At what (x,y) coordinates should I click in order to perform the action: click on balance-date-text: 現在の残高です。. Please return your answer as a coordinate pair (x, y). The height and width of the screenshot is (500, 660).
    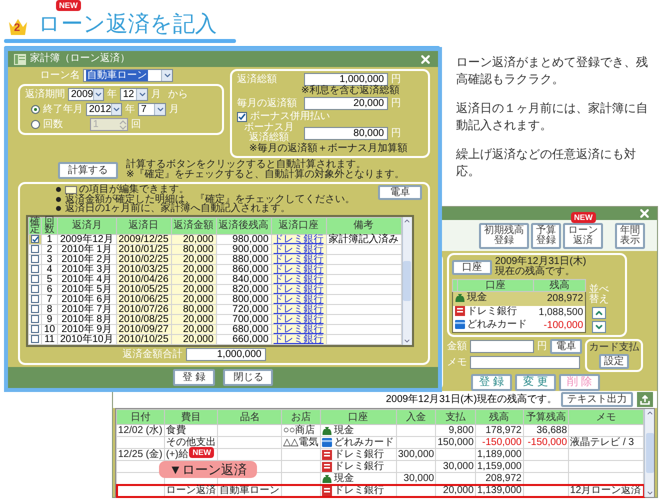
    Looking at the image, I should click on (535, 272).